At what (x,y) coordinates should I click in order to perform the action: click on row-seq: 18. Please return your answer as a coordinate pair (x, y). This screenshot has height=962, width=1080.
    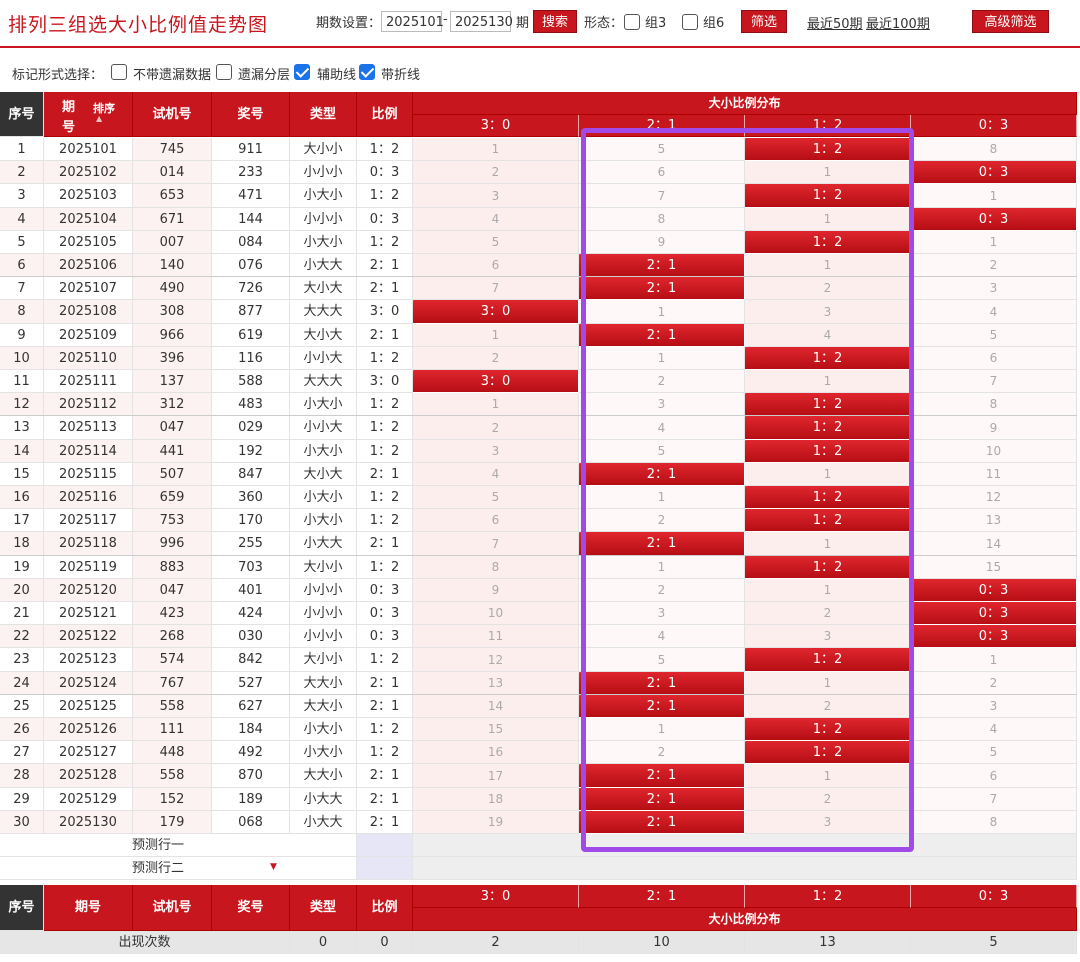
    Looking at the image, I should click on (22, 544).